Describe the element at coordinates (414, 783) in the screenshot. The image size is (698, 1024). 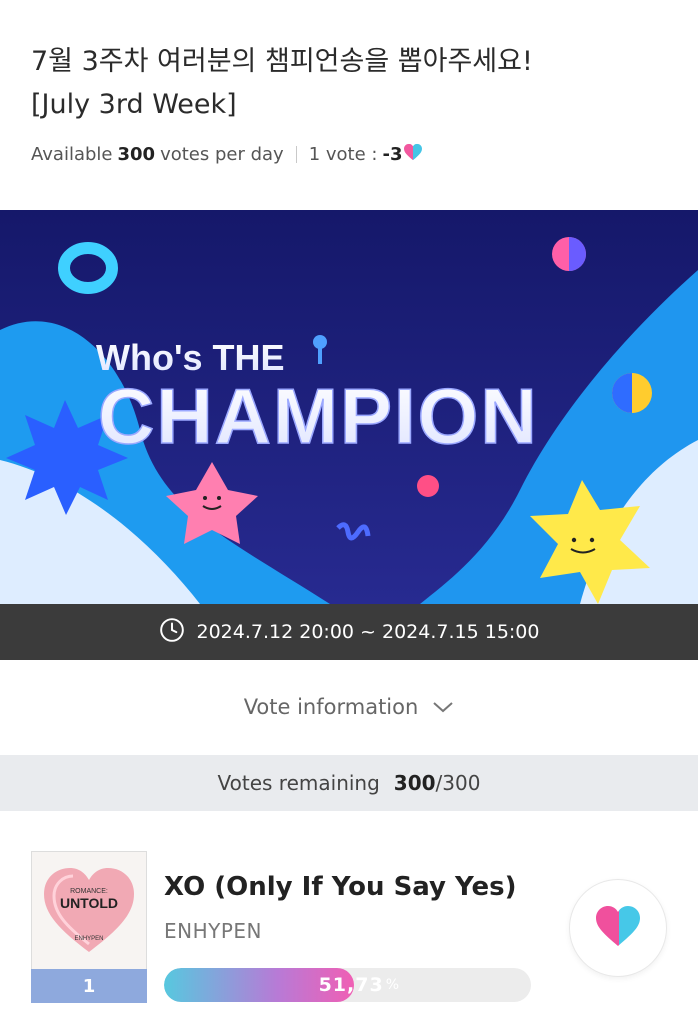
I see `votes-remaining-count: 300` at that location.